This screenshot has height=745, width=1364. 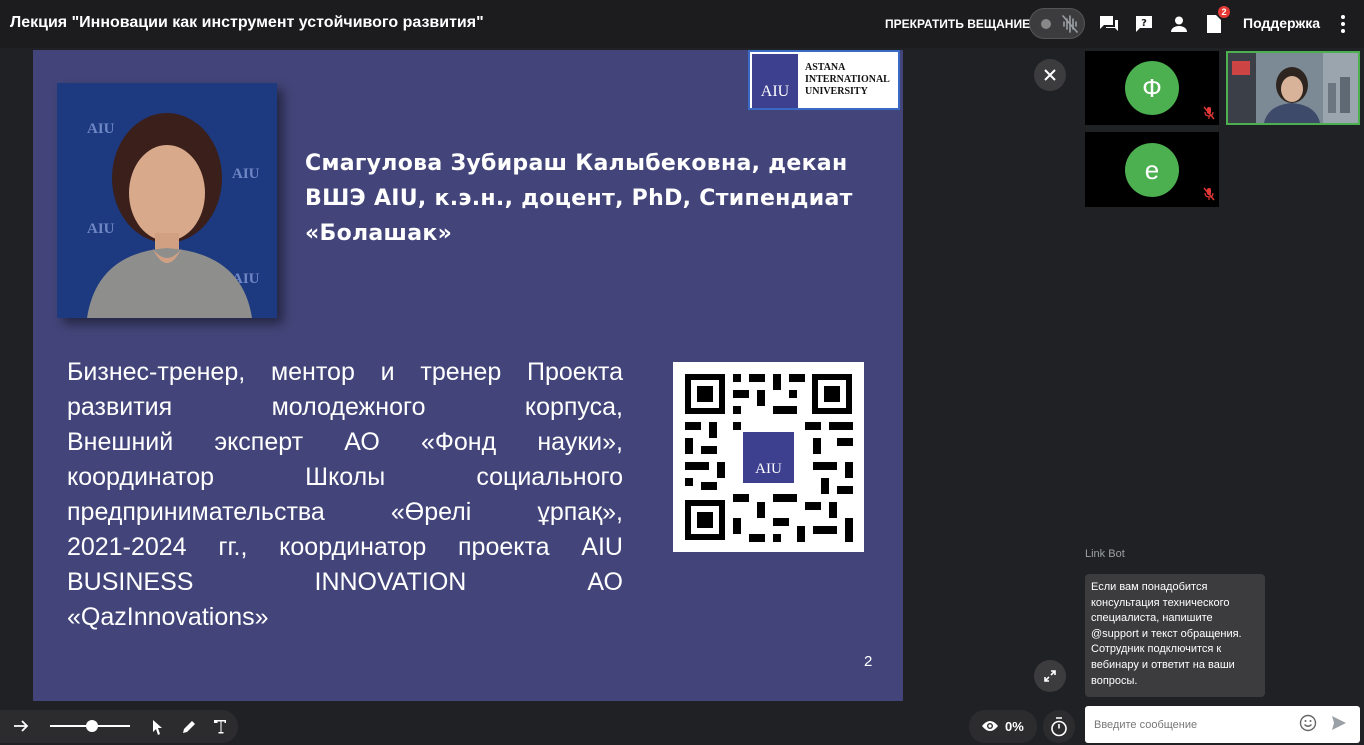 I want to click on text-tool-icon, so click(x=220, y=726).